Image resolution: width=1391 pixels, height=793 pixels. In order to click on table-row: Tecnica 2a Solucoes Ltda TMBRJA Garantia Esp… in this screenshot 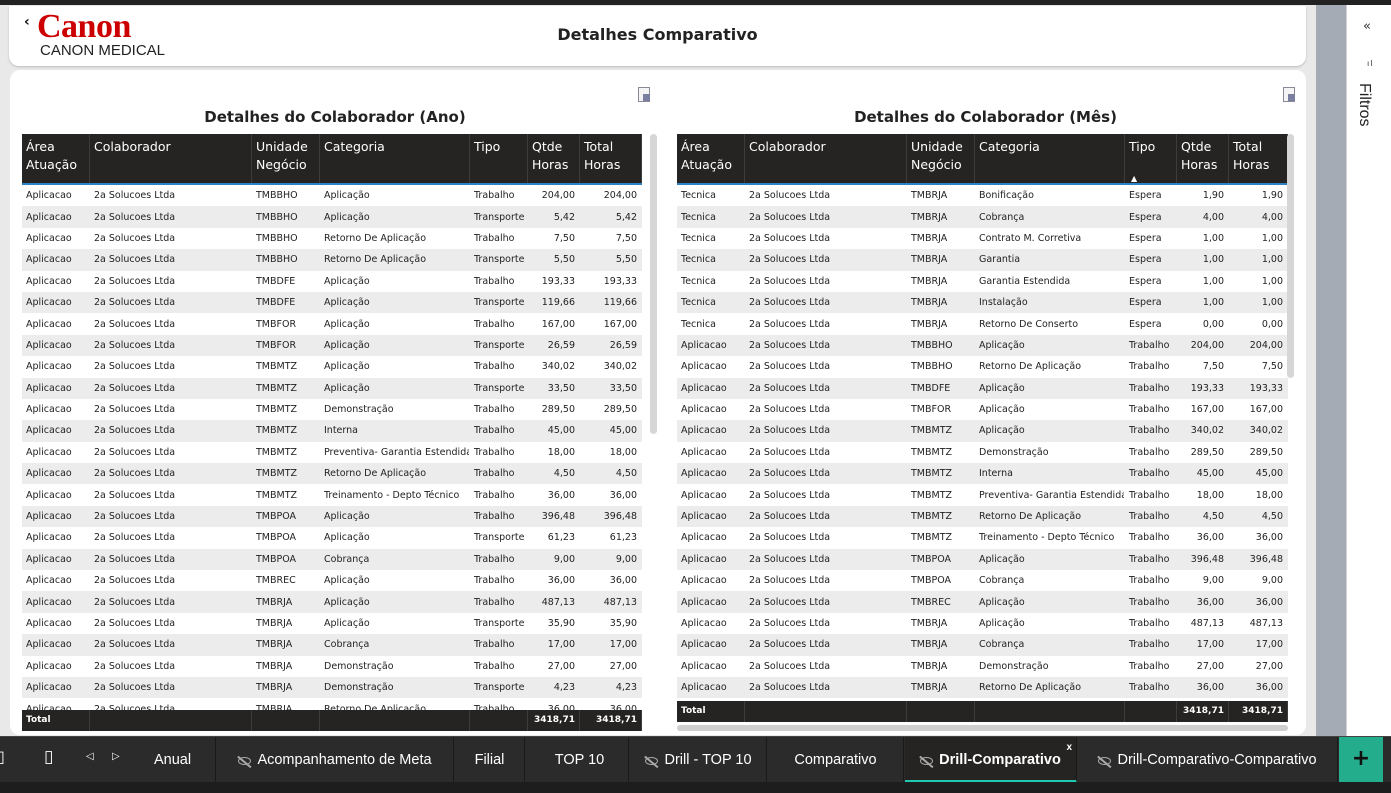, I will do `click(982, 260)`.